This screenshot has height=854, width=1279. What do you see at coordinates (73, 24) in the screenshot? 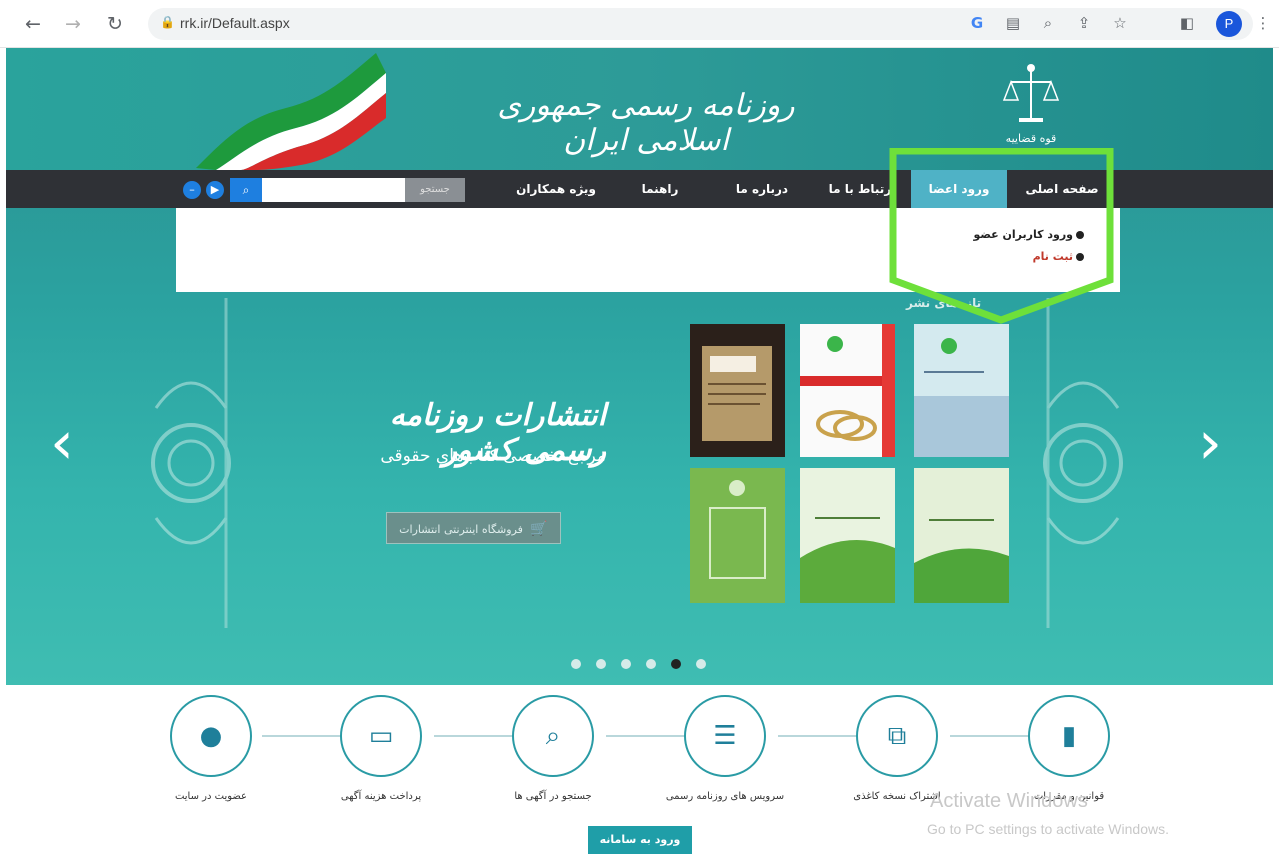
I see `forward-arrow-icon: →` at bounding box center [73, 24].